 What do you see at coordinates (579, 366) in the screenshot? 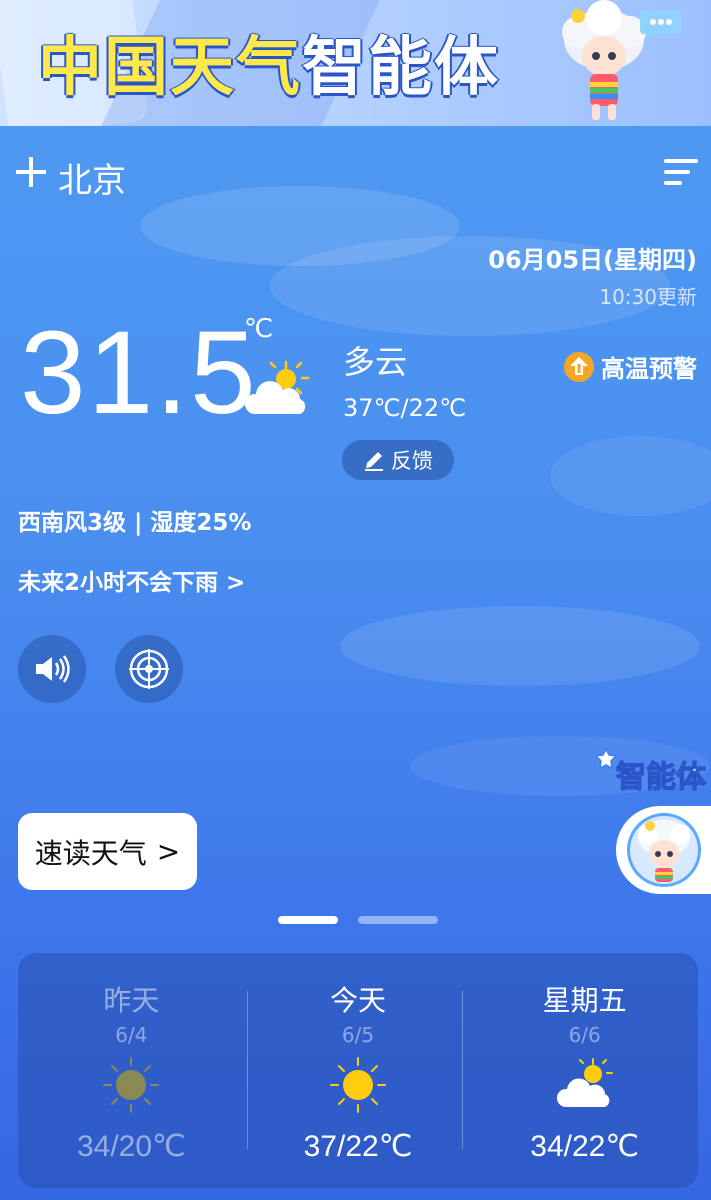
I see `warning-thermometer-icon` at bounding box center [579, 366].